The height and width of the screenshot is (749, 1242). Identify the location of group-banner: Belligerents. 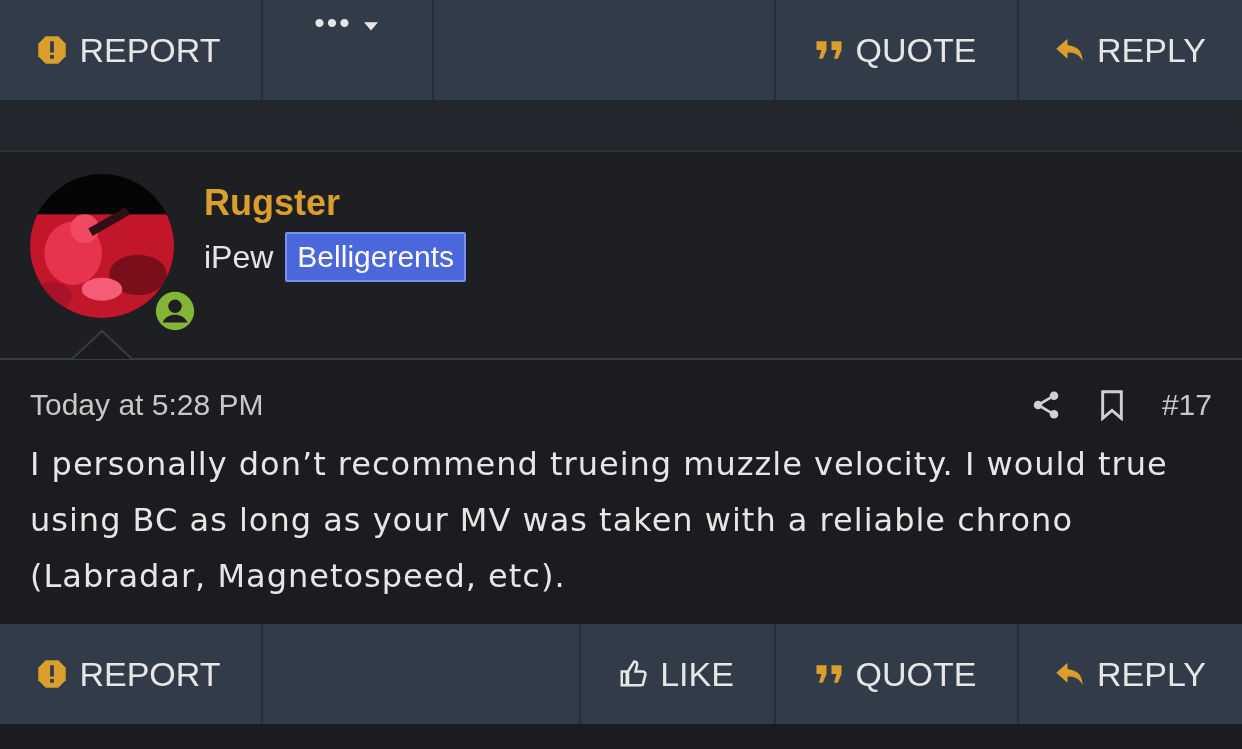
(376, 257).